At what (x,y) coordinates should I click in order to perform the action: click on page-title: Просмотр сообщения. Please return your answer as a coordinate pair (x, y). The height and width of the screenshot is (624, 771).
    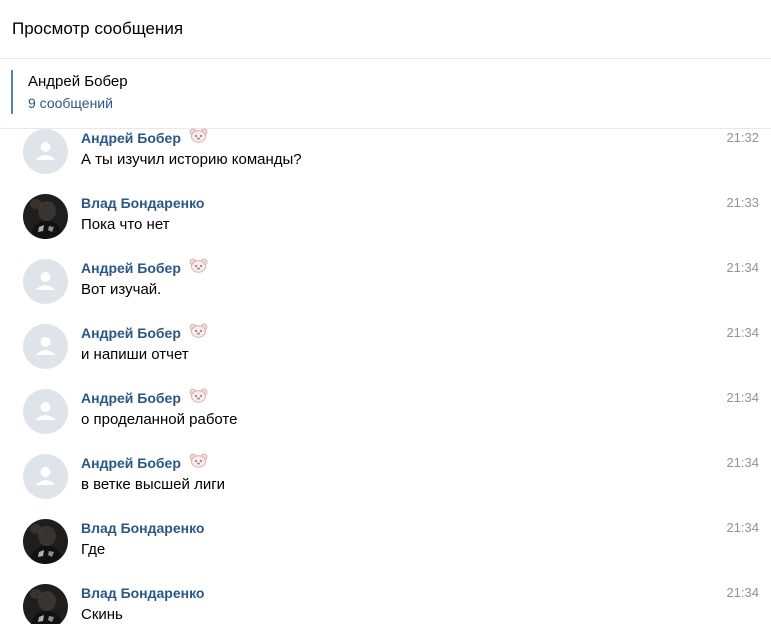
    Looking at the image, I should click on (98, 28).